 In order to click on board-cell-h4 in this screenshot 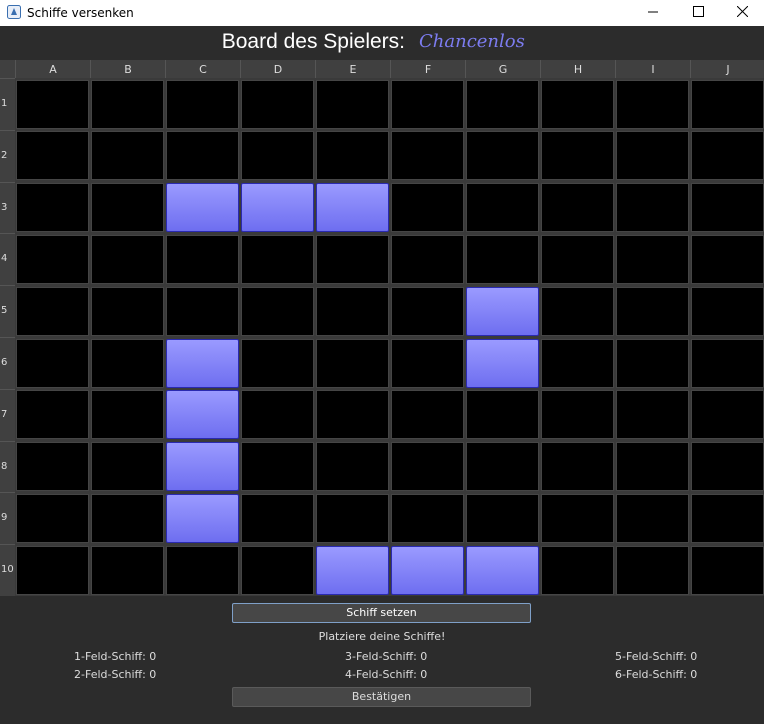, I will do `click(577, 259)`.